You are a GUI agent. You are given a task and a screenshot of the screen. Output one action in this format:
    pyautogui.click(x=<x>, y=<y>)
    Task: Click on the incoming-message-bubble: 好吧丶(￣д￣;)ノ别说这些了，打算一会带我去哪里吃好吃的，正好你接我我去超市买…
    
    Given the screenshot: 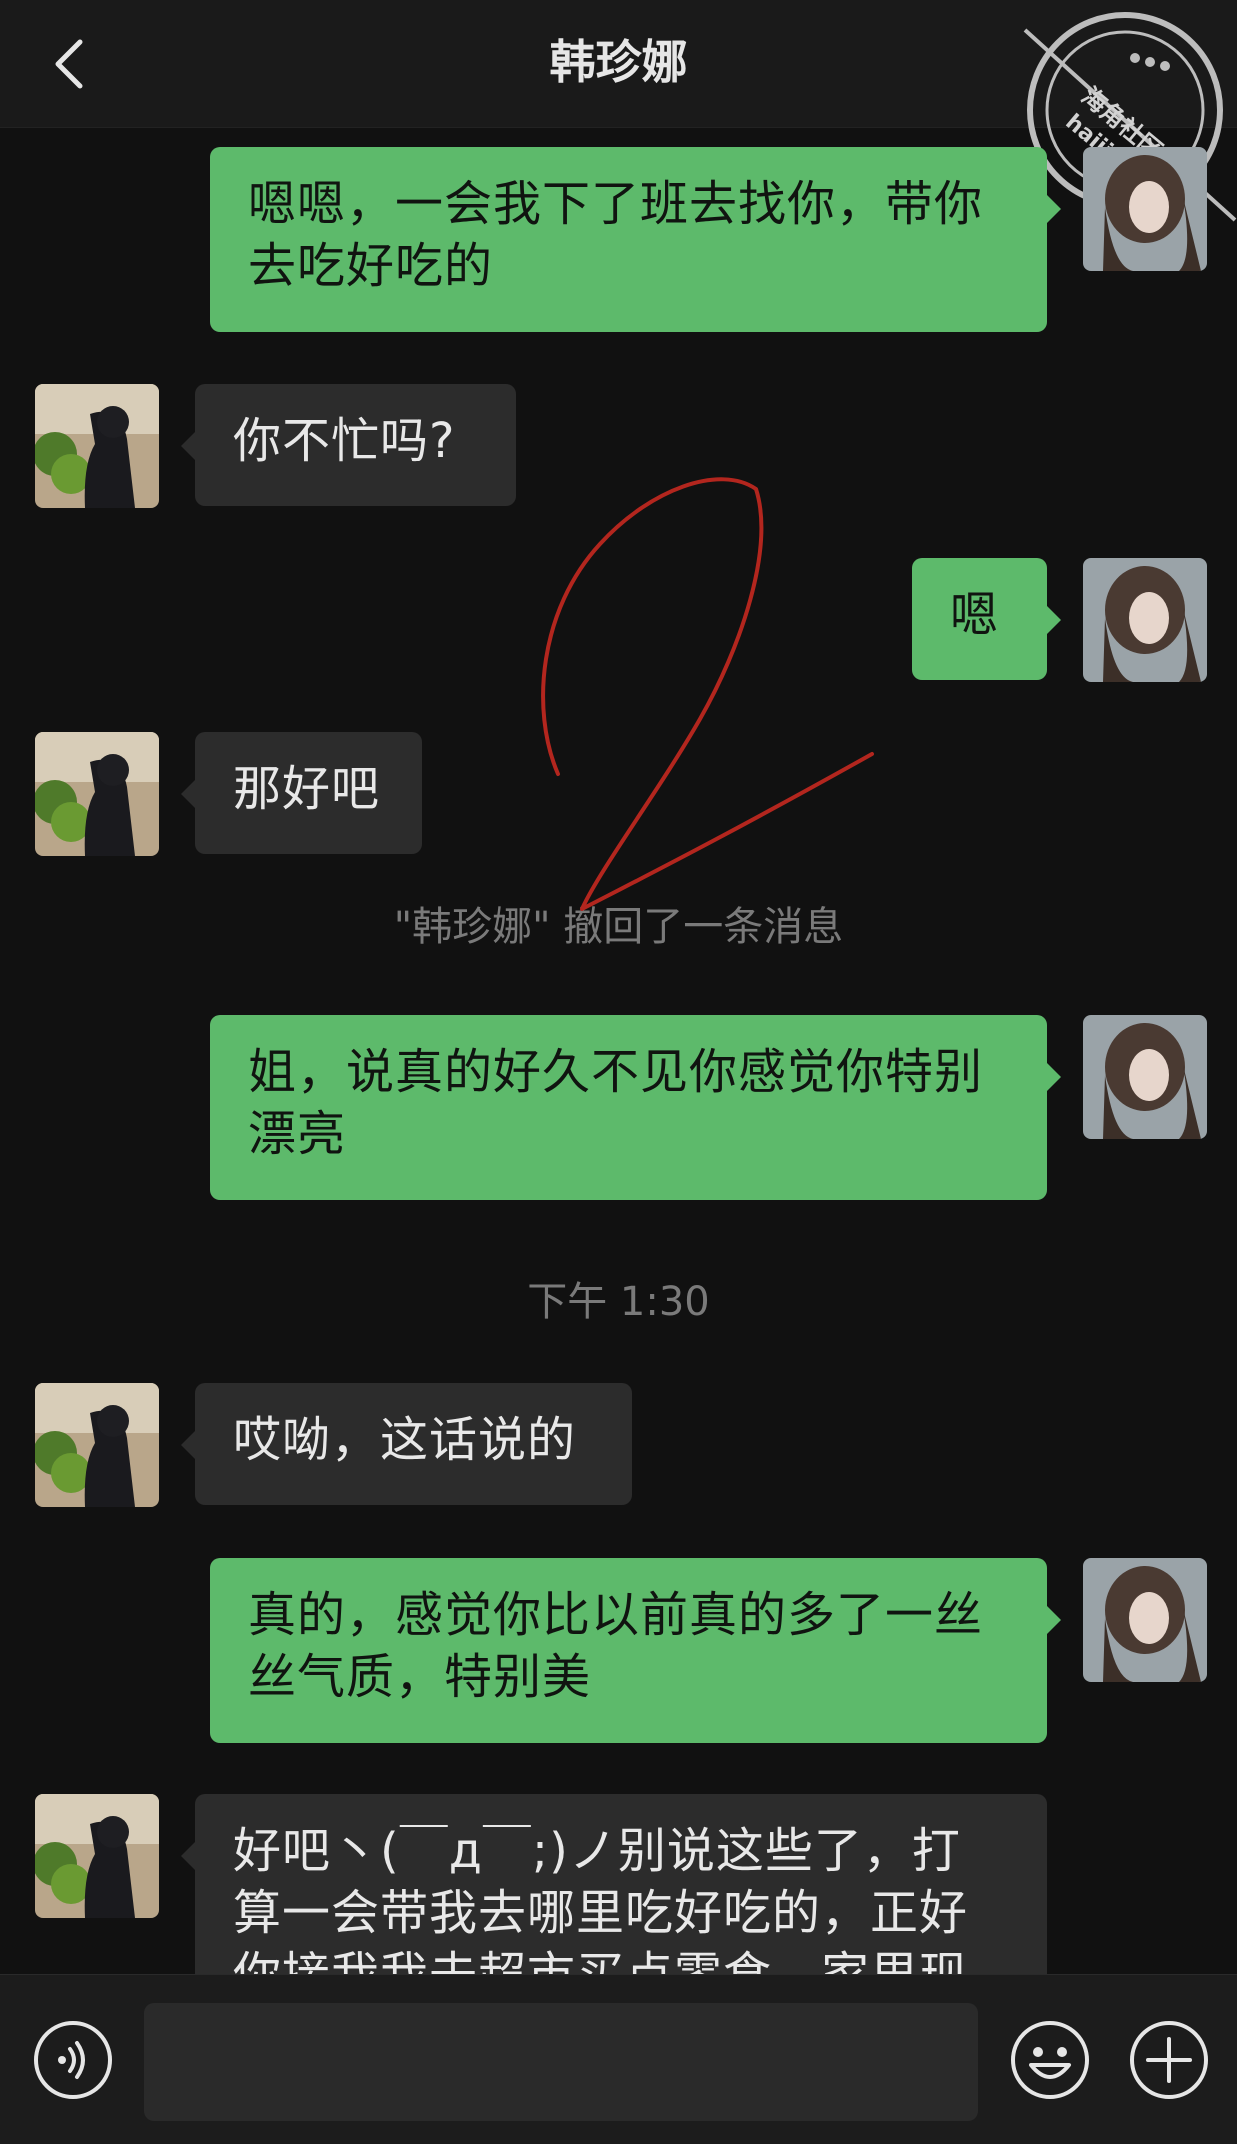 What is the action you would take?
    pyautogui.click(x=614, y=1884)
    